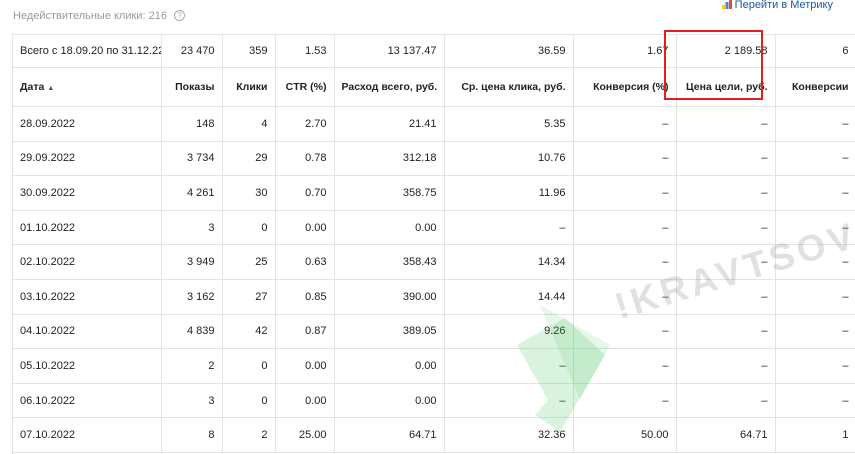 This screenshot has width=855, height=454. Describe the element at coordinates (79, 16) in the screenshot. I see `invalid-clicks-label: Недействительные клики:` at that location.